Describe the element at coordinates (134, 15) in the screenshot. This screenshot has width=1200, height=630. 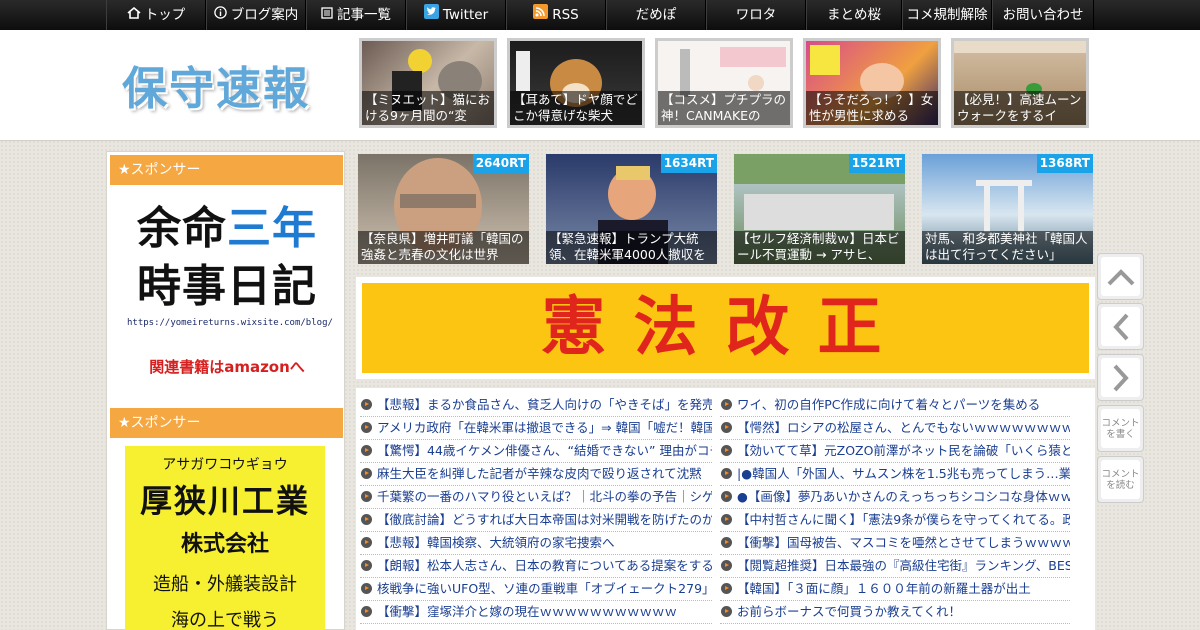
I see `home-icon` at that location.